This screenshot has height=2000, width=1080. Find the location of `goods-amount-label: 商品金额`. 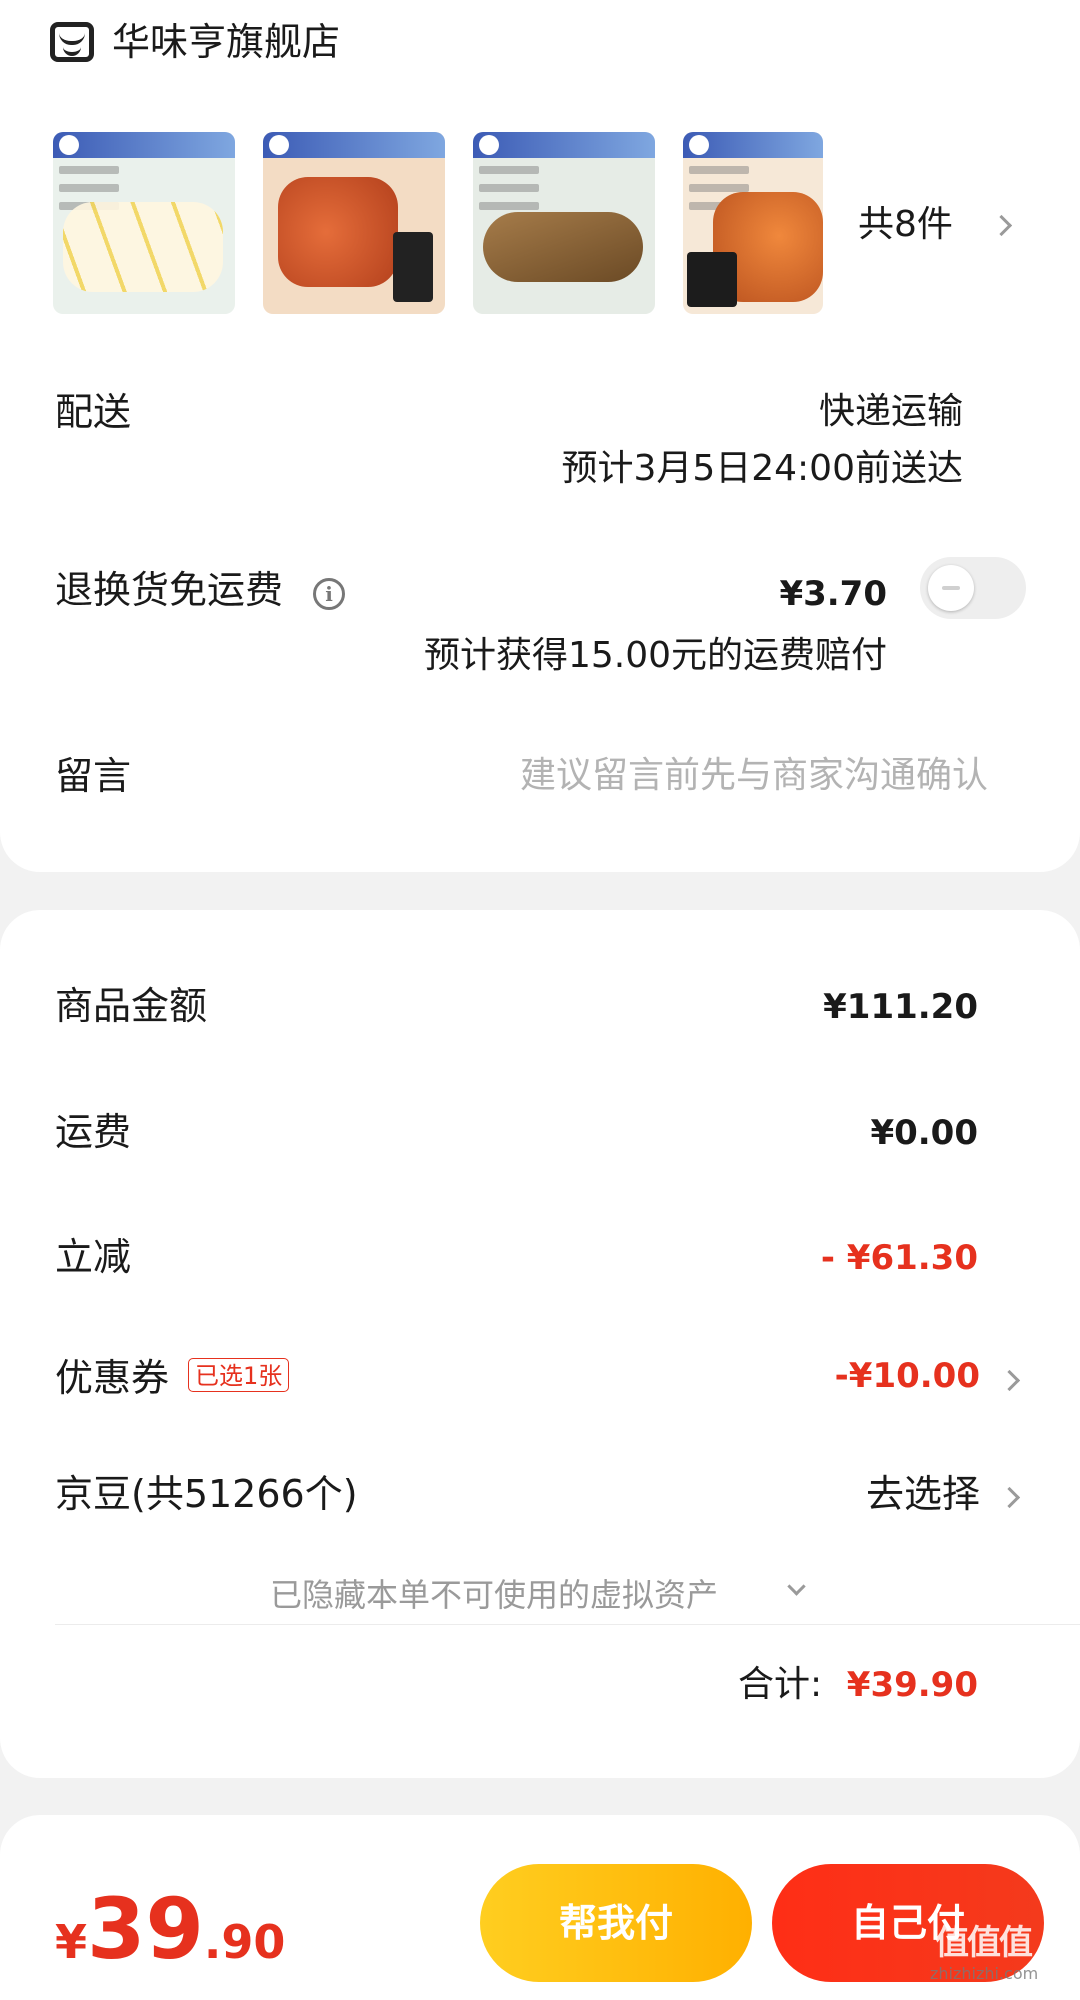

goods-amount-label: 商品金额 is located at coordinates (131, 1006).